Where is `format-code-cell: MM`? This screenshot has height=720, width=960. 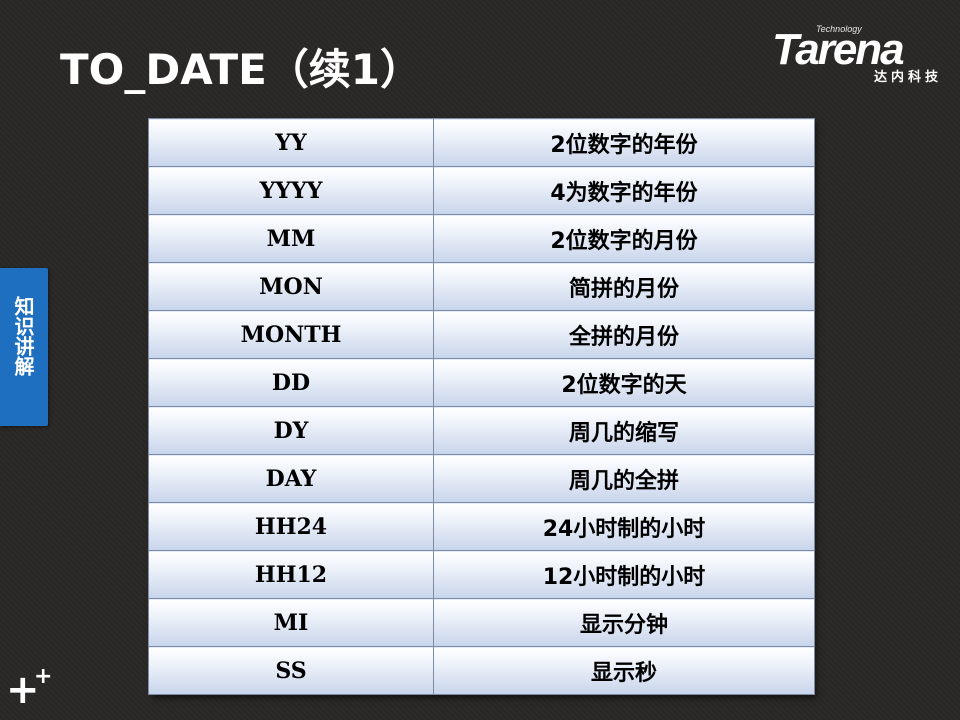
format-code-cell: MM is located at coordinates (291, 238).